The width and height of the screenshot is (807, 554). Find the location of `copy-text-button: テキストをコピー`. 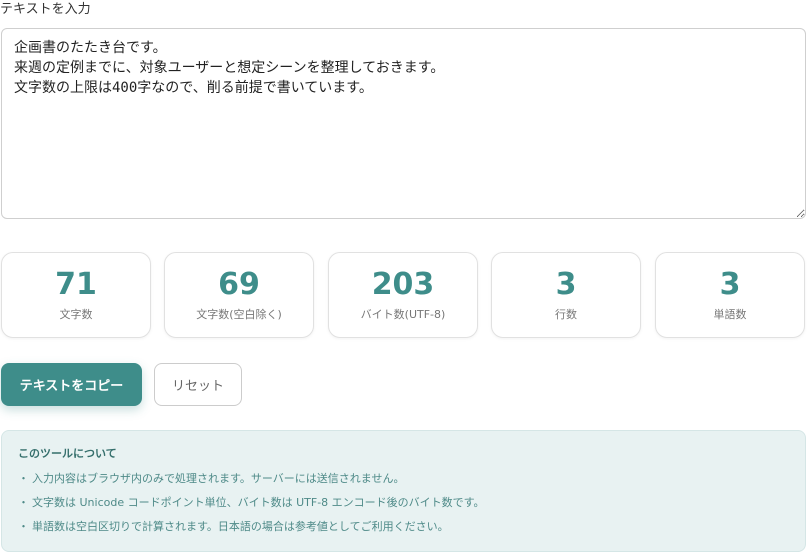

copy-text-button: テキストをコピー is located at coordinates (71, 384).